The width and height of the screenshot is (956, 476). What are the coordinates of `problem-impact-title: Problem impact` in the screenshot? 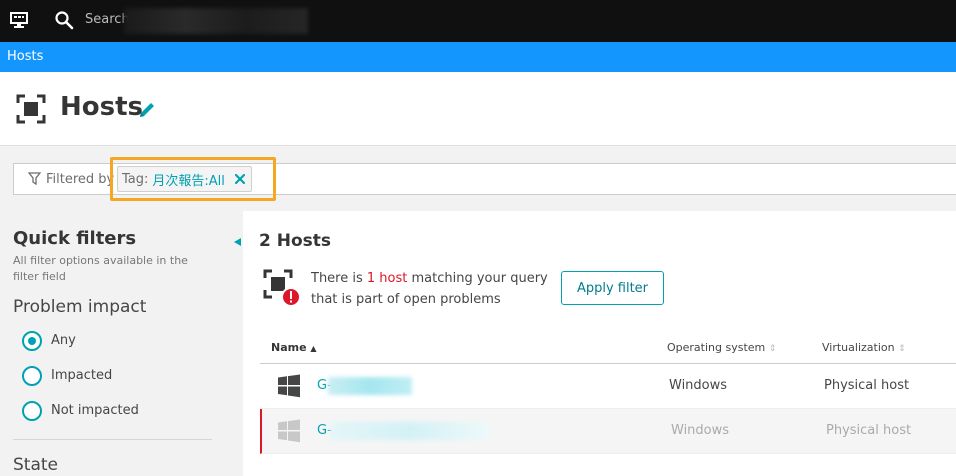 It's located at (80, 307).